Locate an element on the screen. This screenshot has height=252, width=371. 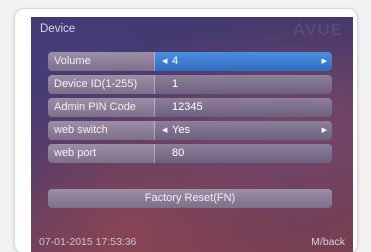
web-switch-row: web switch ◀ Yes ▶ is located at coordinates (190, 130).